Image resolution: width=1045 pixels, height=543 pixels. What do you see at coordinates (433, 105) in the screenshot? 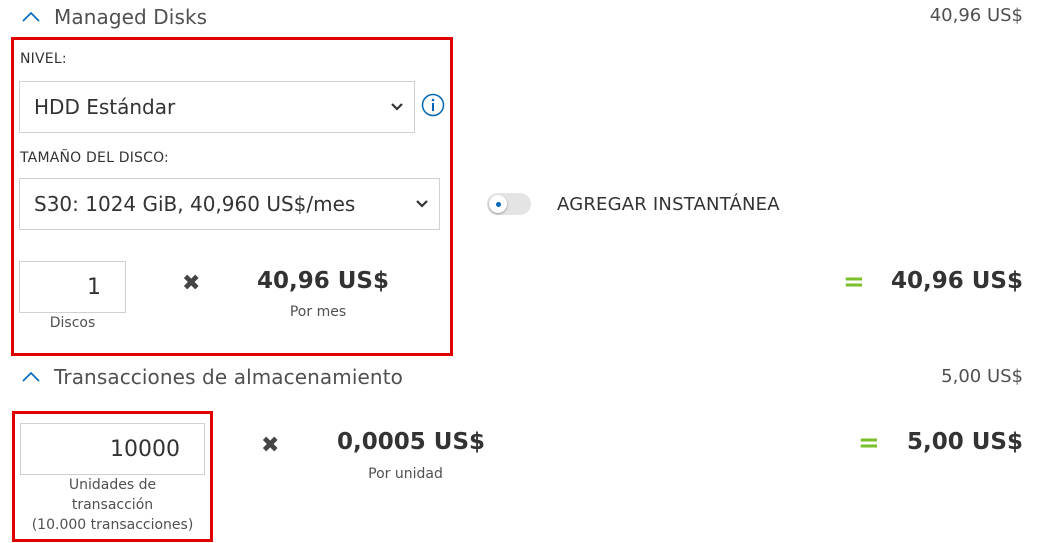
I see `info-icon` at bounding box center [433, 105].